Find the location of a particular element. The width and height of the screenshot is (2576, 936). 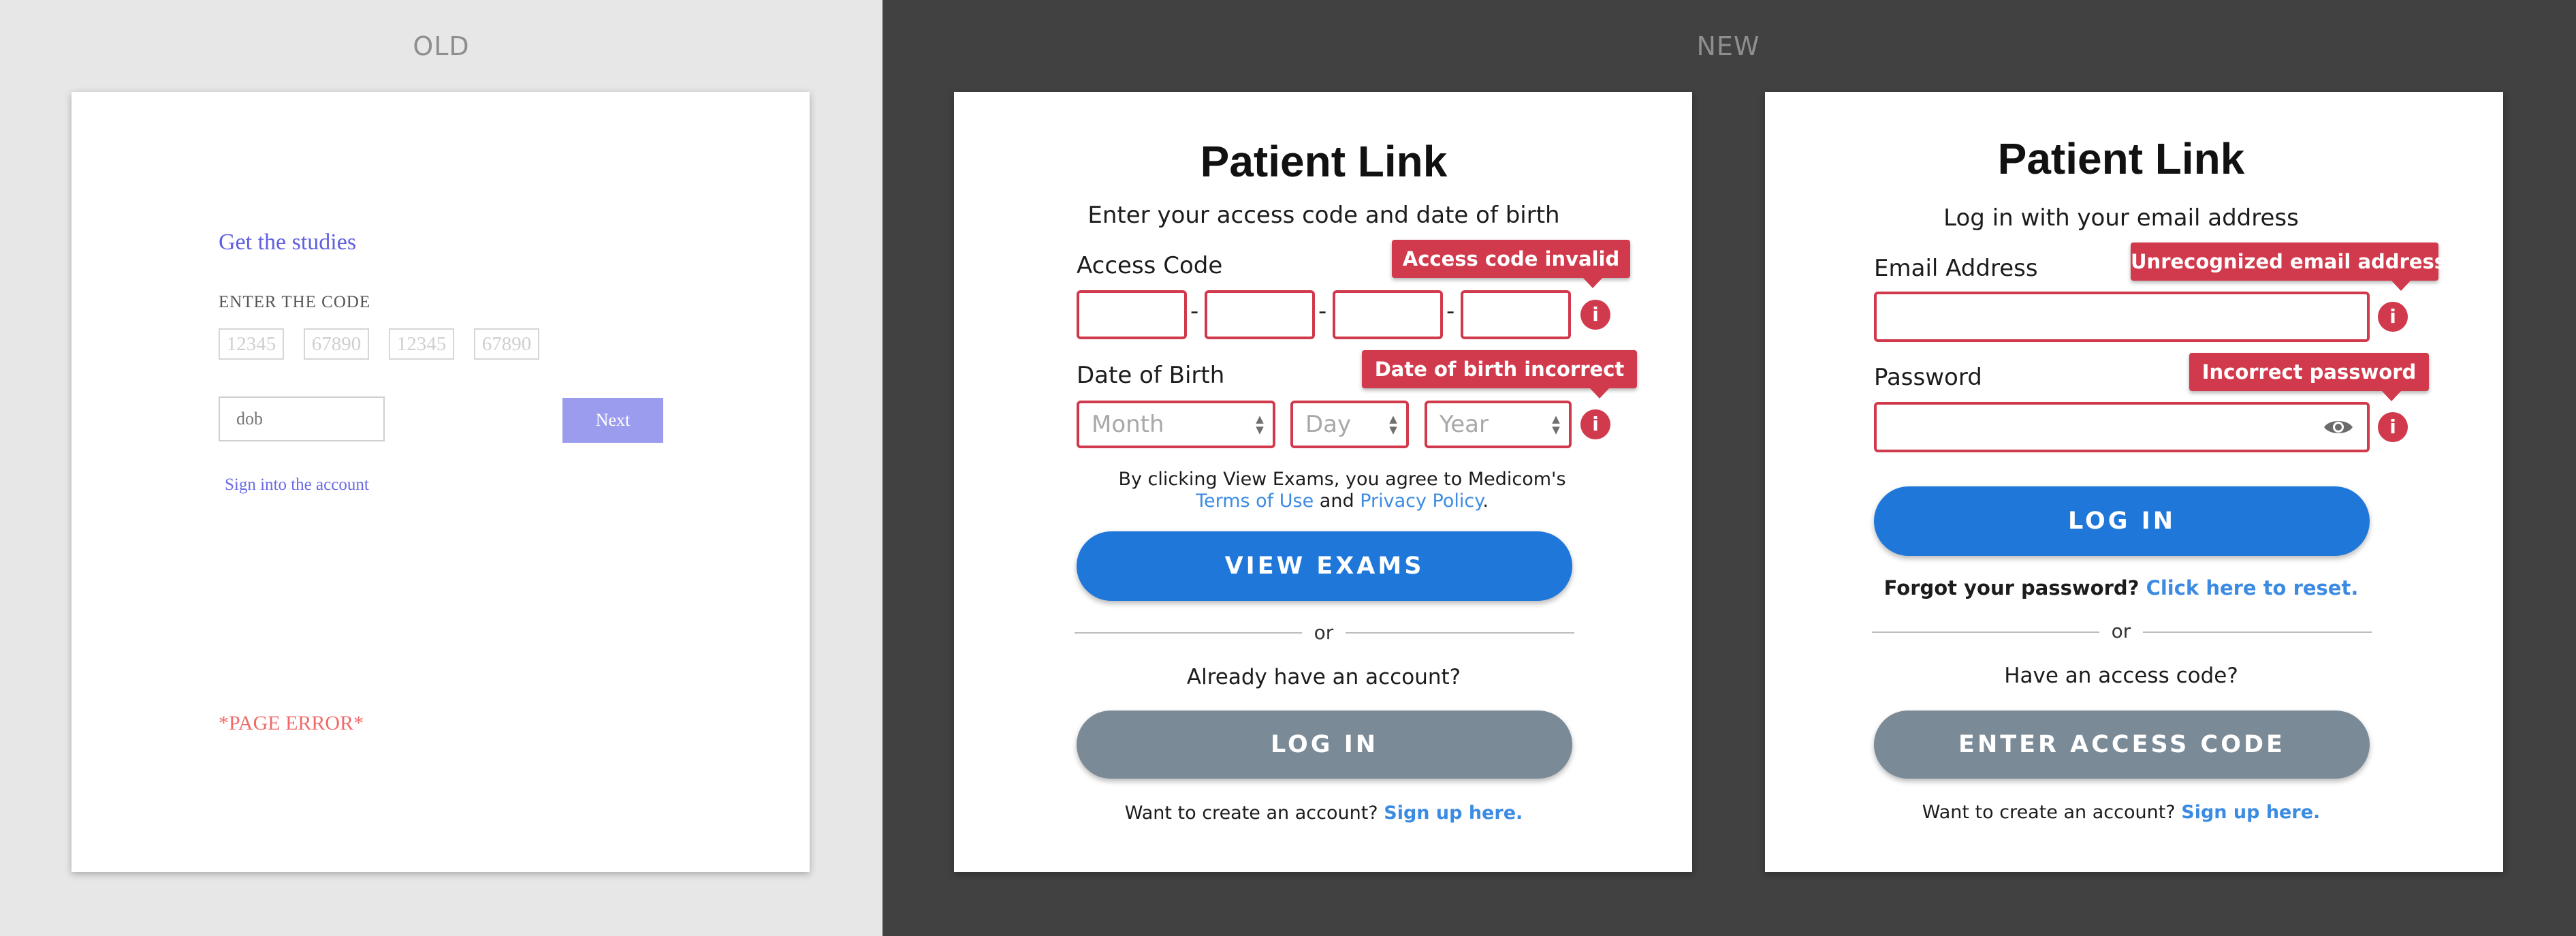

view-exams-button: VIEW EXAMS is located at coordinates (1324, 566).